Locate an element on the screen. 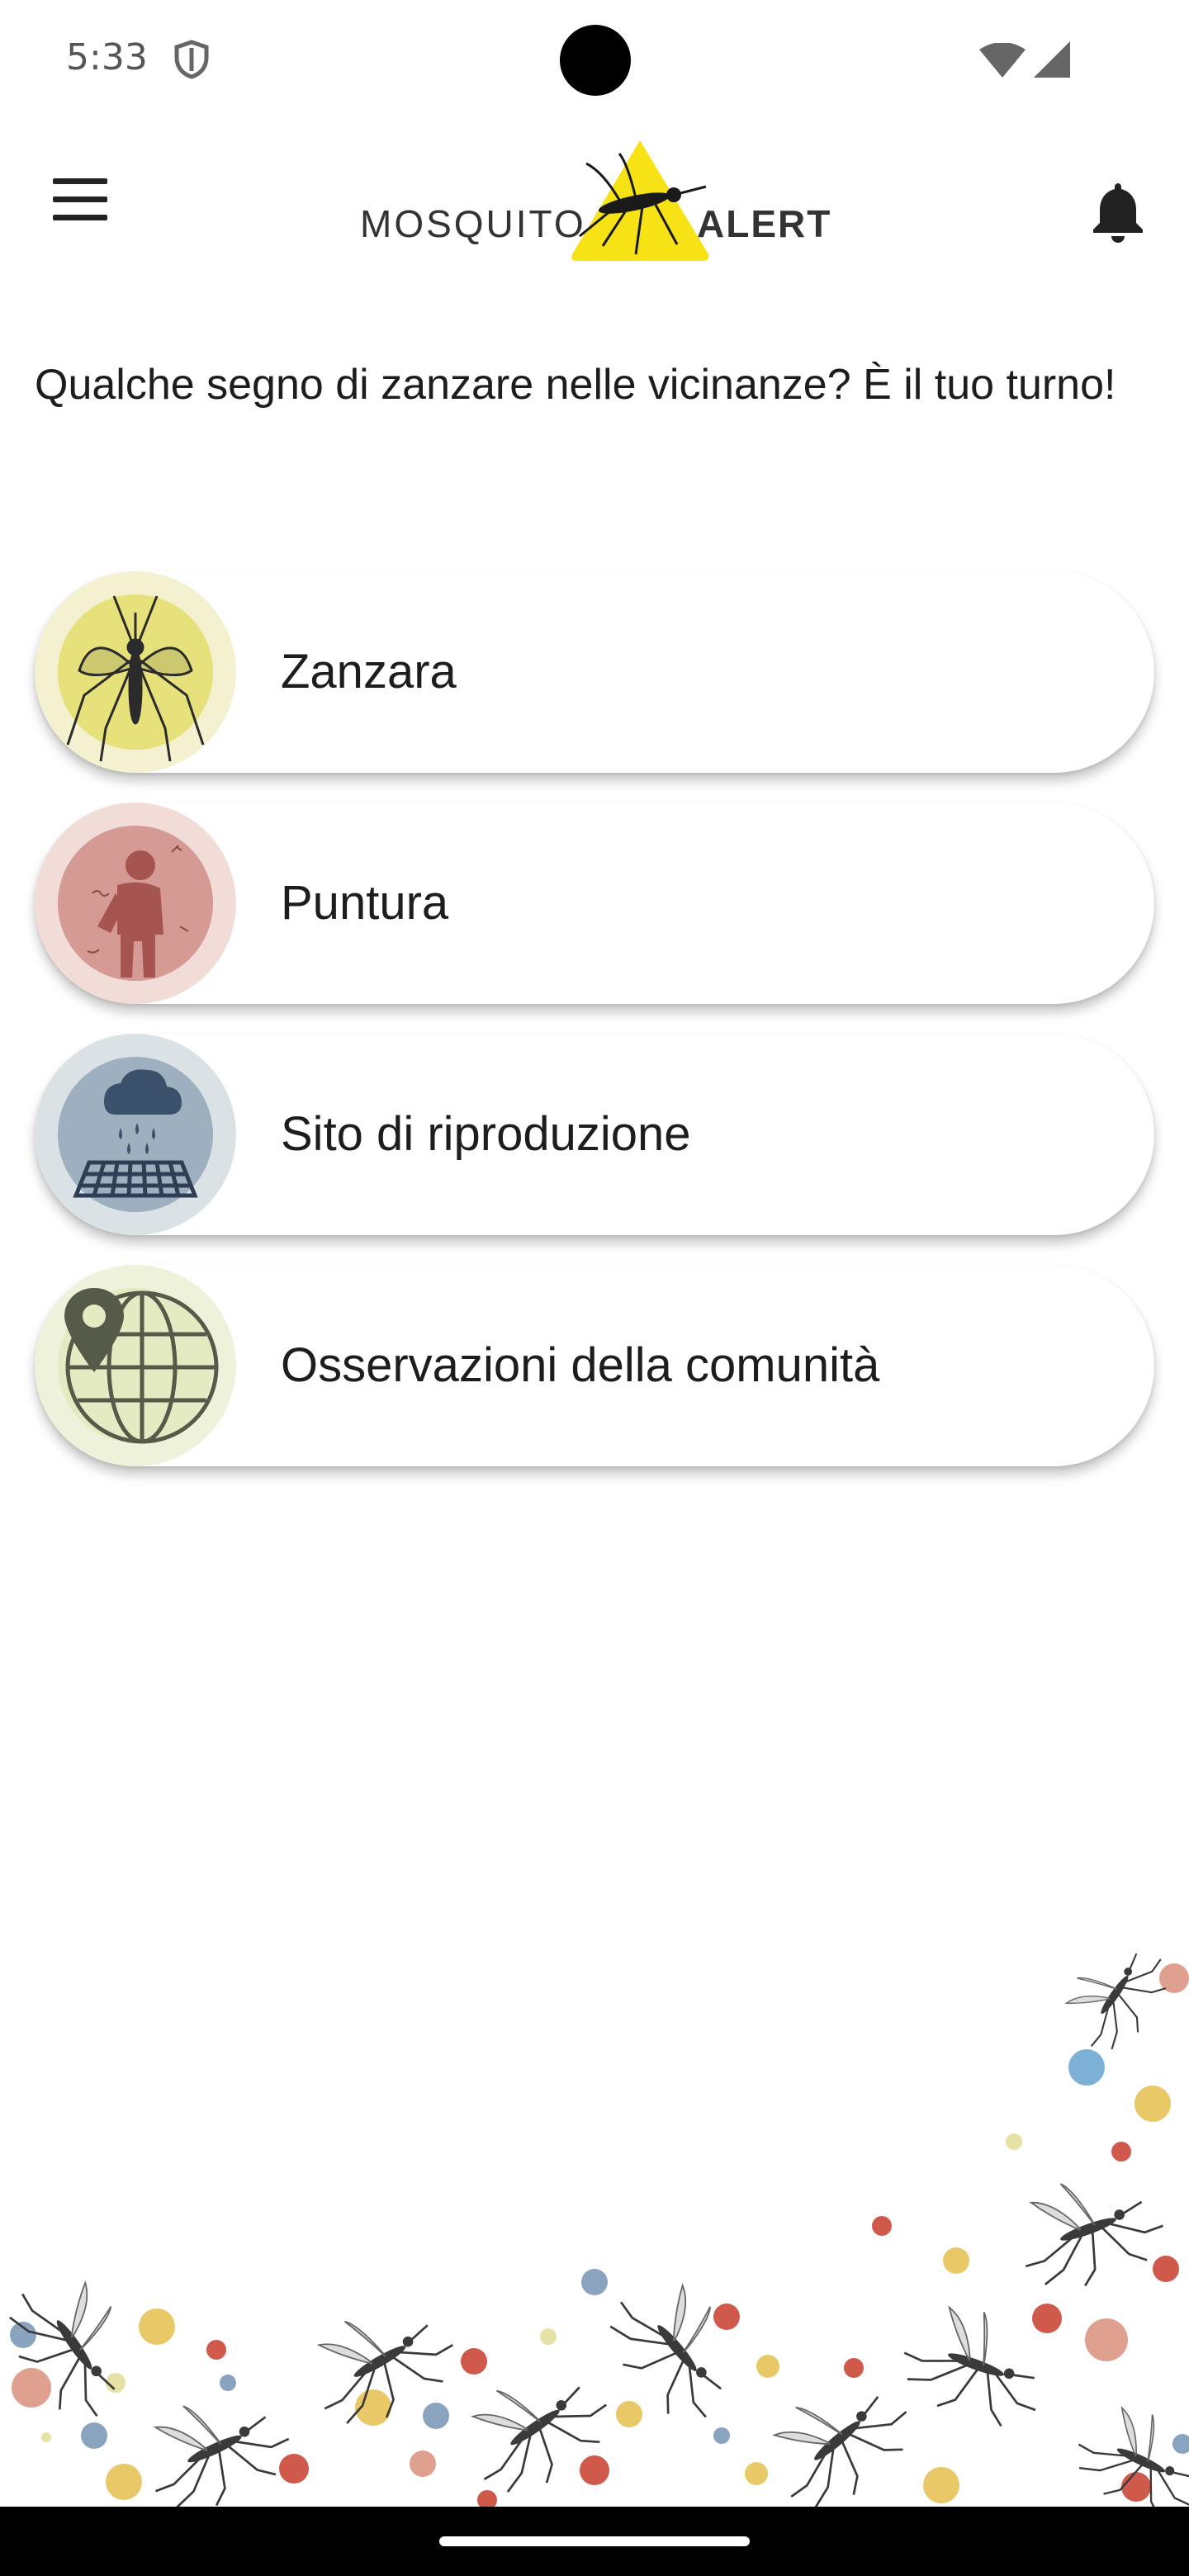 This screenshot has height=2576, width=1189. cell-signal-icon is located at coordinates (1052, 59).